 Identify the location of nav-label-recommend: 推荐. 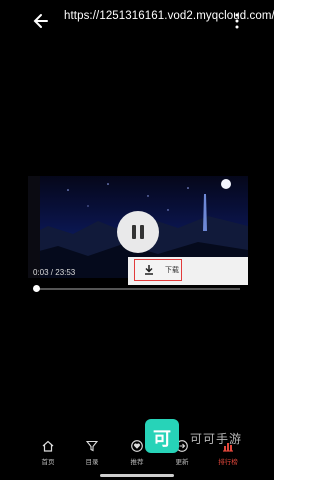
(137, 462).